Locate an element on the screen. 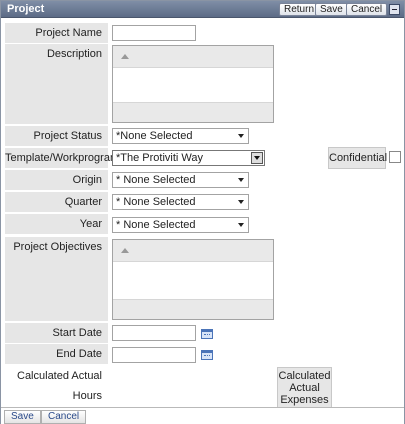  quarter-select: * None Selected is located at coordinates (180, 202).